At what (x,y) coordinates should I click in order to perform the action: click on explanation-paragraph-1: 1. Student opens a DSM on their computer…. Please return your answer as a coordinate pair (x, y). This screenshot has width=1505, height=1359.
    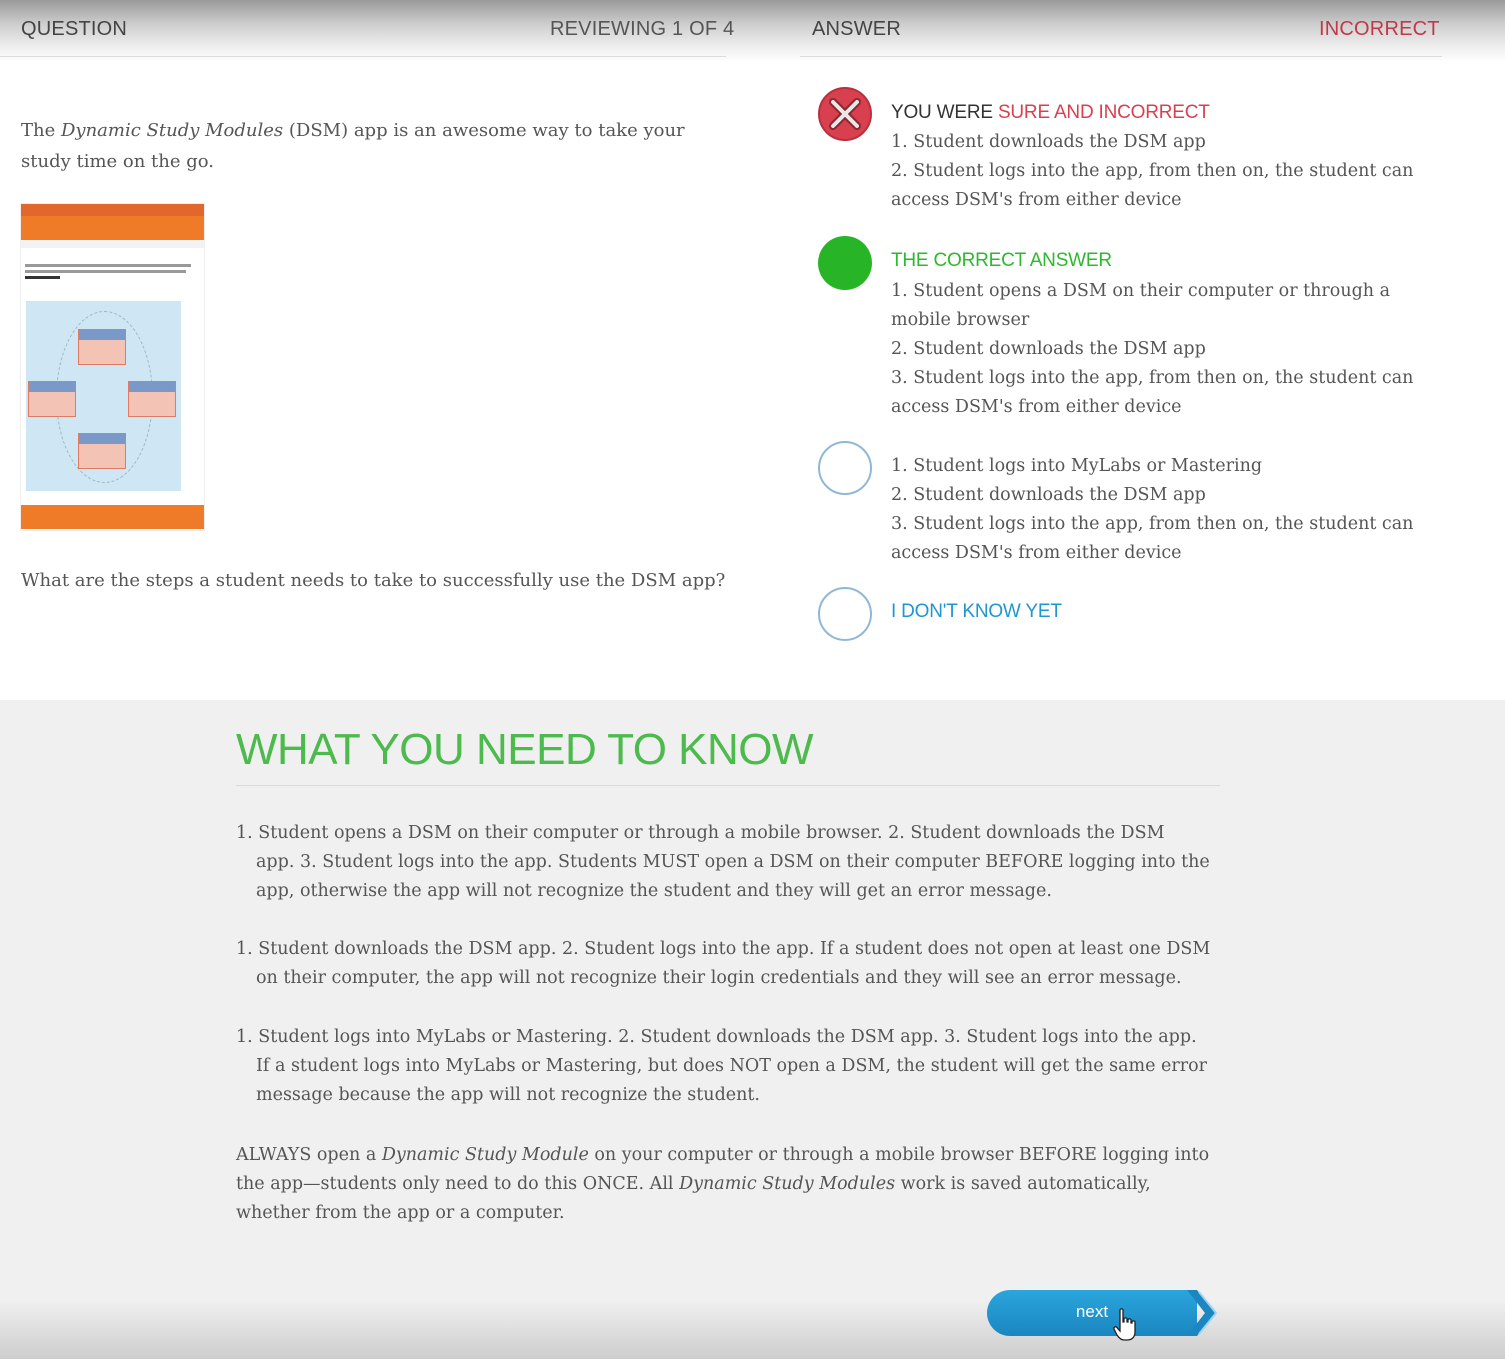
    Looking at the image, I should click on (723, 862).